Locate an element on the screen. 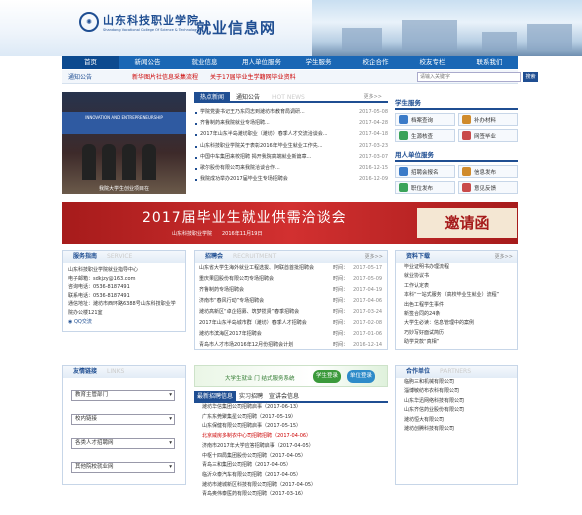 Image resolution: width=582 pixels, height=515 pixels. list-item: 山东保健有限公司招聘启事（2017-05-15） is located at coordinates (291, 427).